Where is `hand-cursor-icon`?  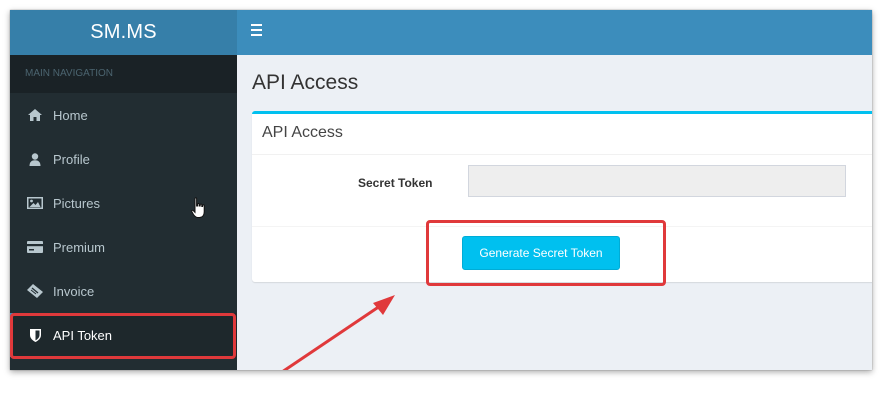
hand-cursor-icon is located at coordinates (198, 207).